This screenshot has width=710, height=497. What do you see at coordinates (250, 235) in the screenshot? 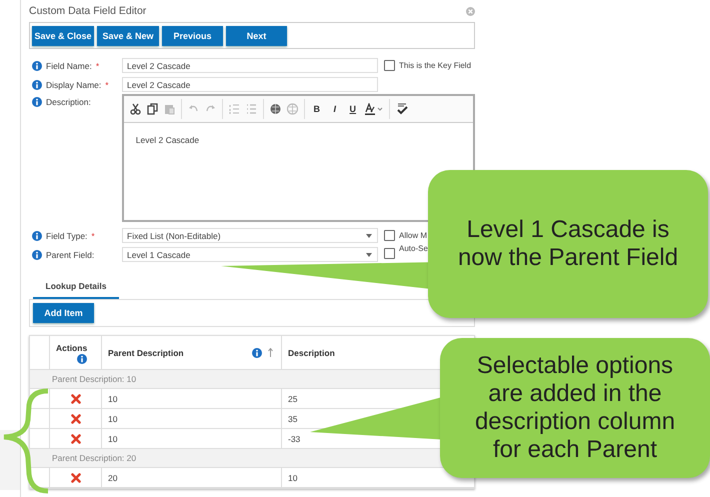
I see `dropdown-field: Fixed List (Non-Editable)` at bounding box center [250, 235].